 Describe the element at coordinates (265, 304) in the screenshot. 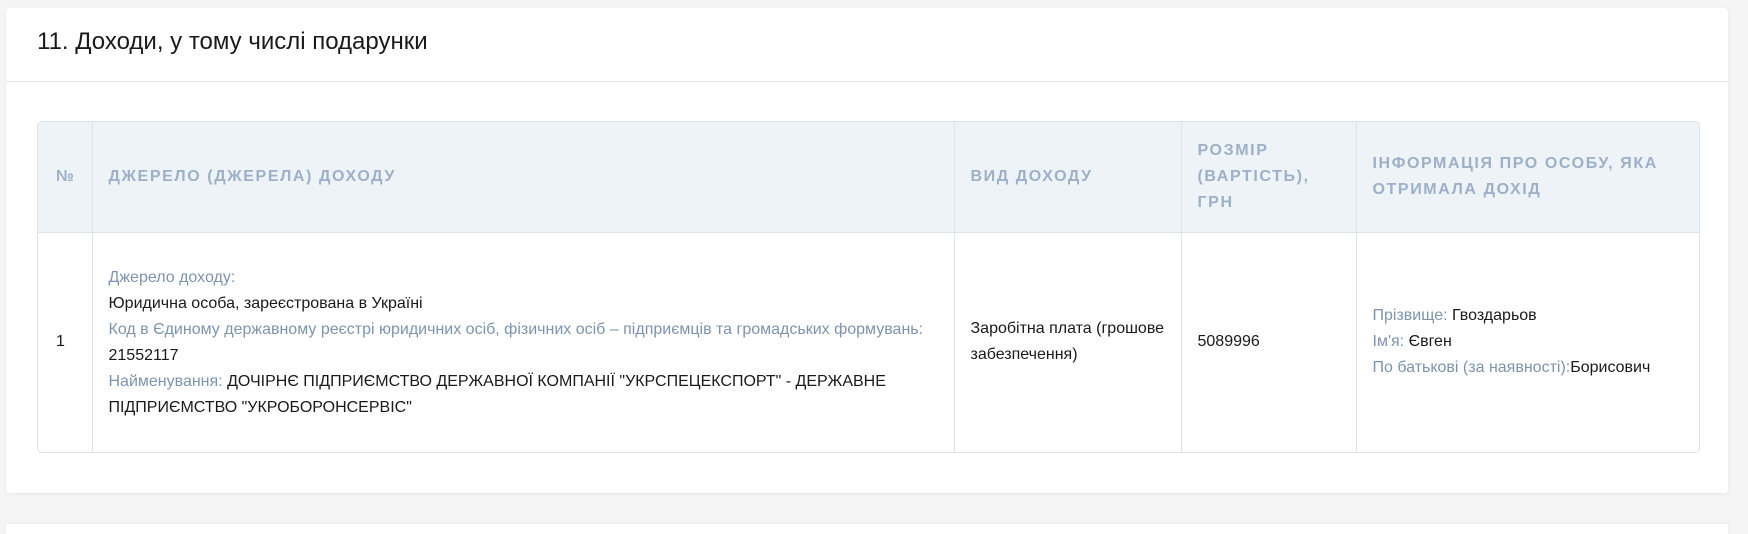

I see `source-type-value: Юридична особа, зареєстрована в Україні` at that location.